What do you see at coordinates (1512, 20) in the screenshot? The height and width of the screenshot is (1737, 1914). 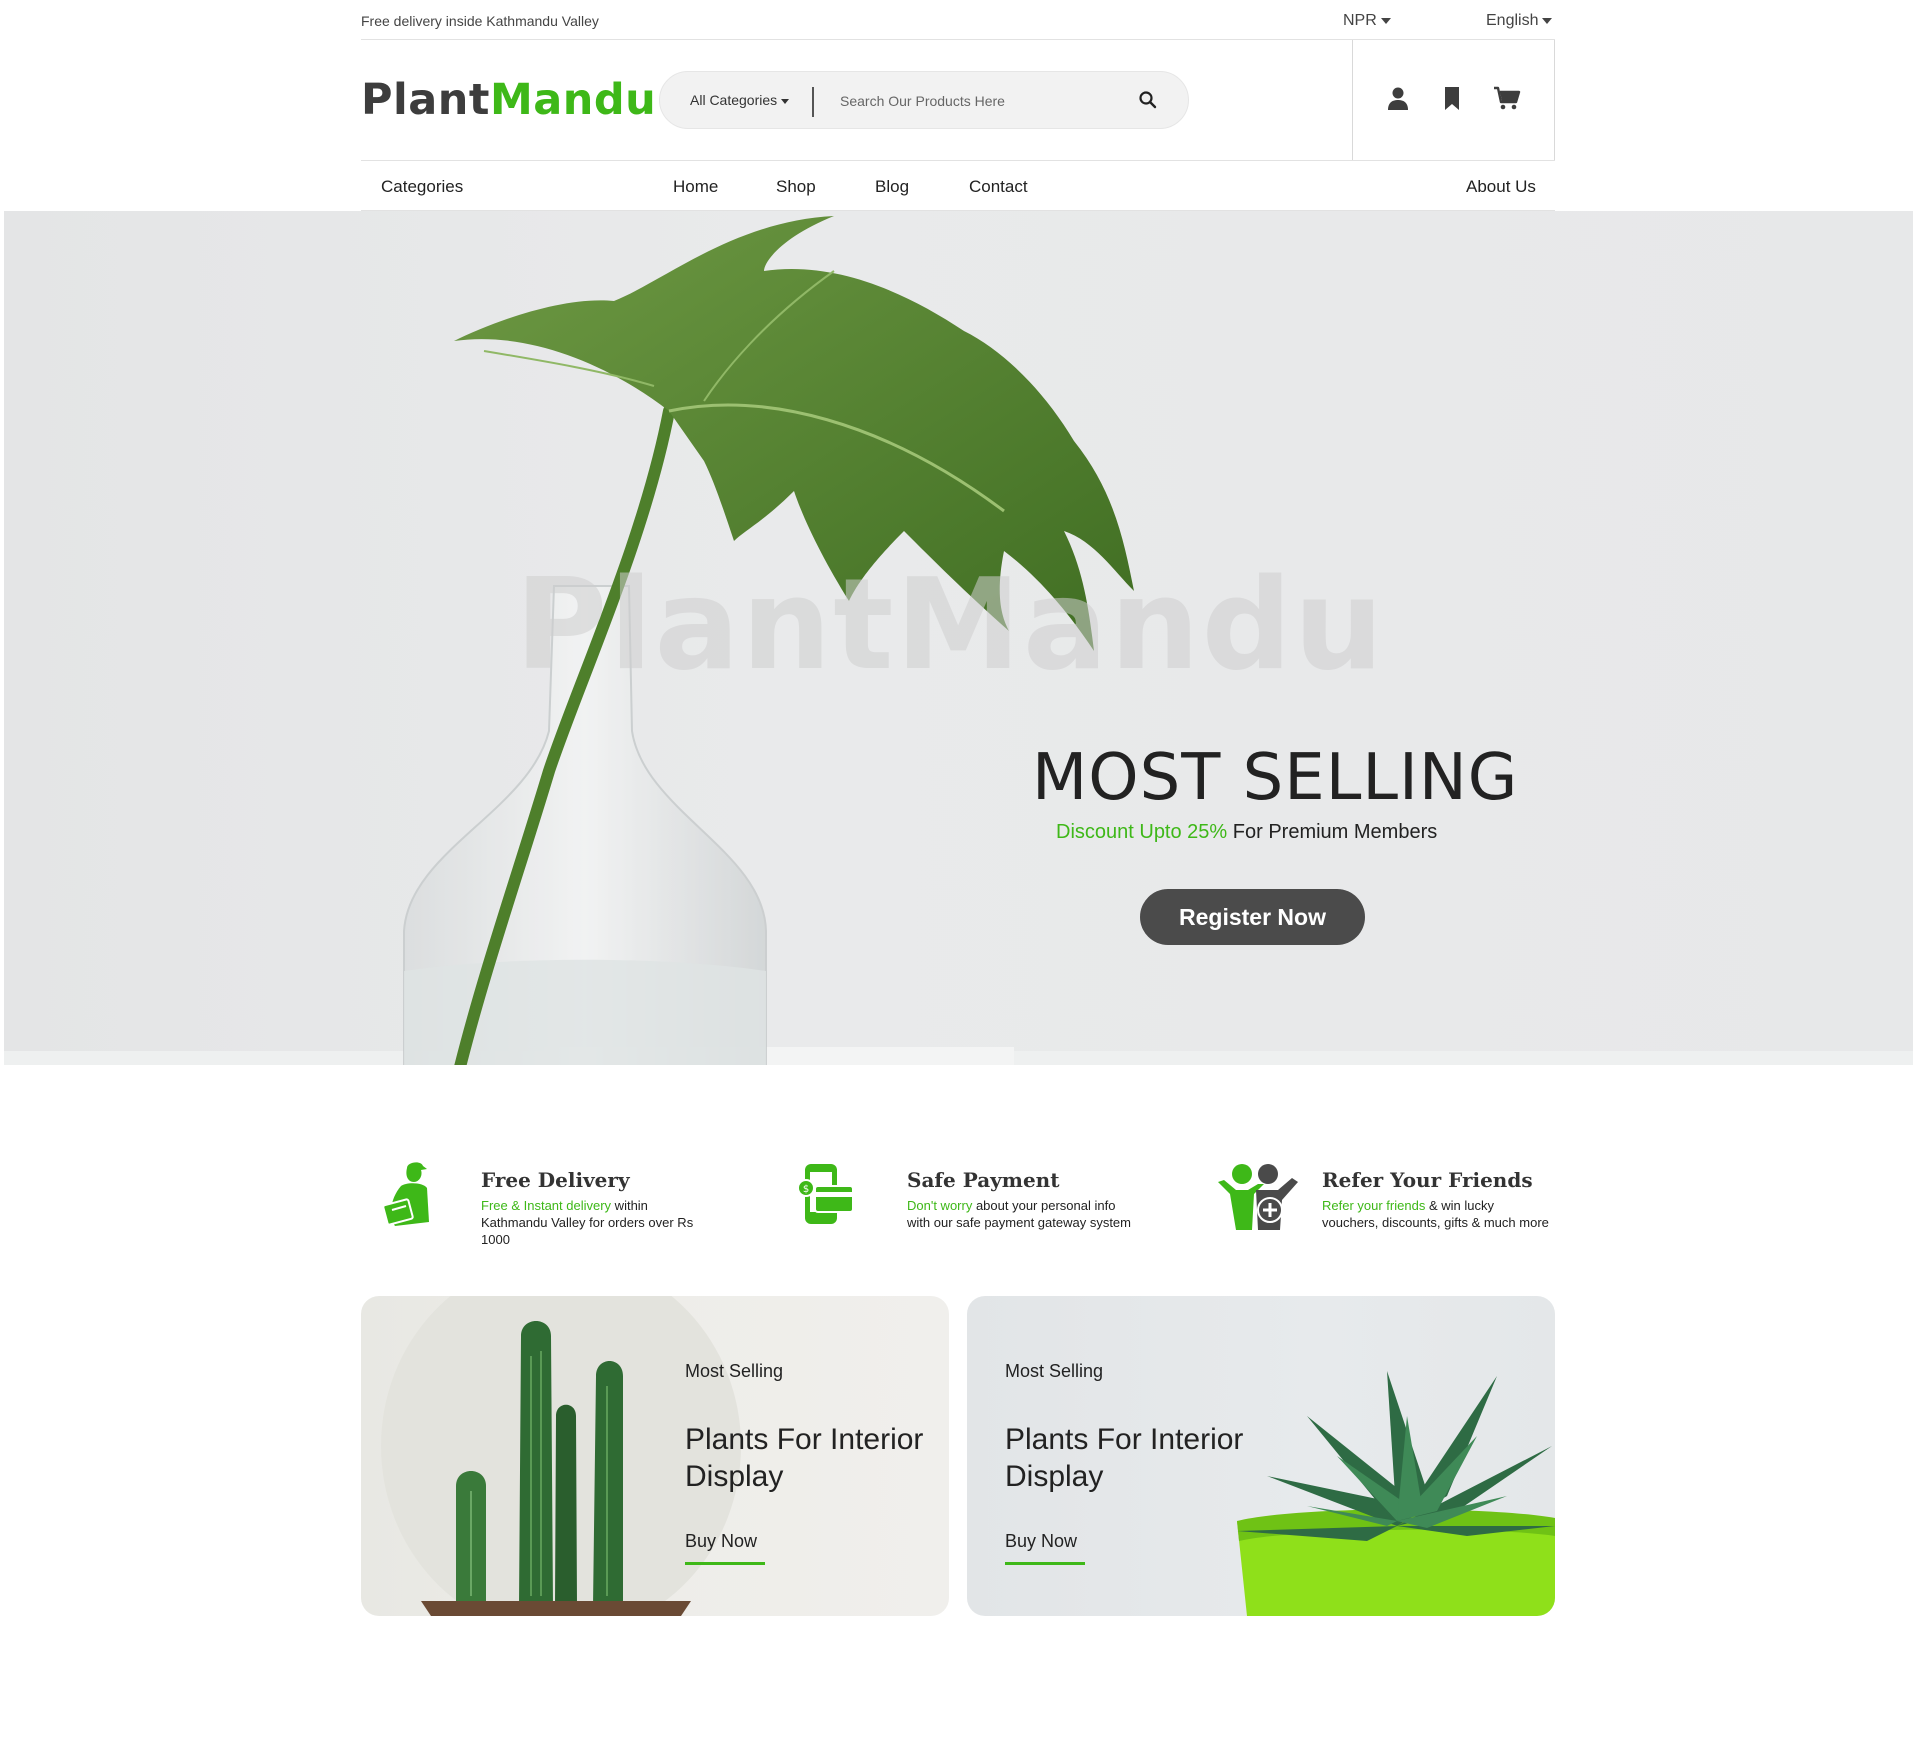 I see `language-label: English` at bounding box center [1512, 20].